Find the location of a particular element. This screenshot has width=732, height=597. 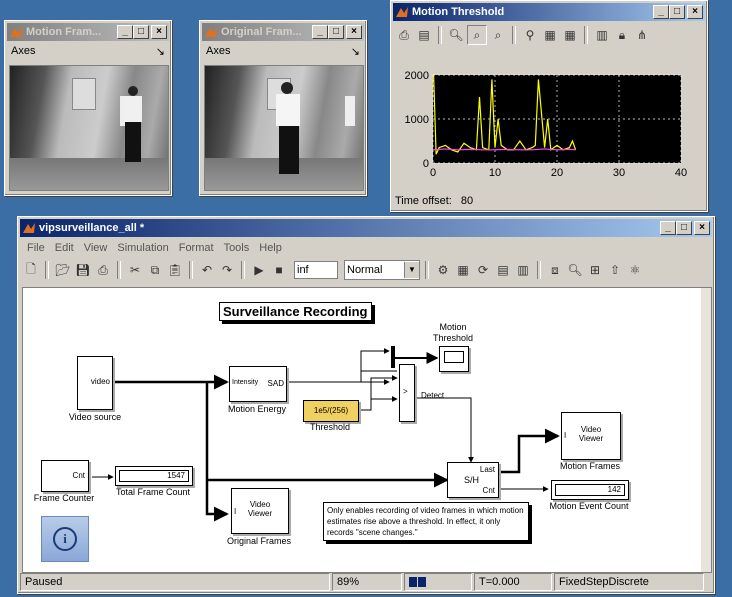

detect-label: Detect is located at coordinates (433, 395).